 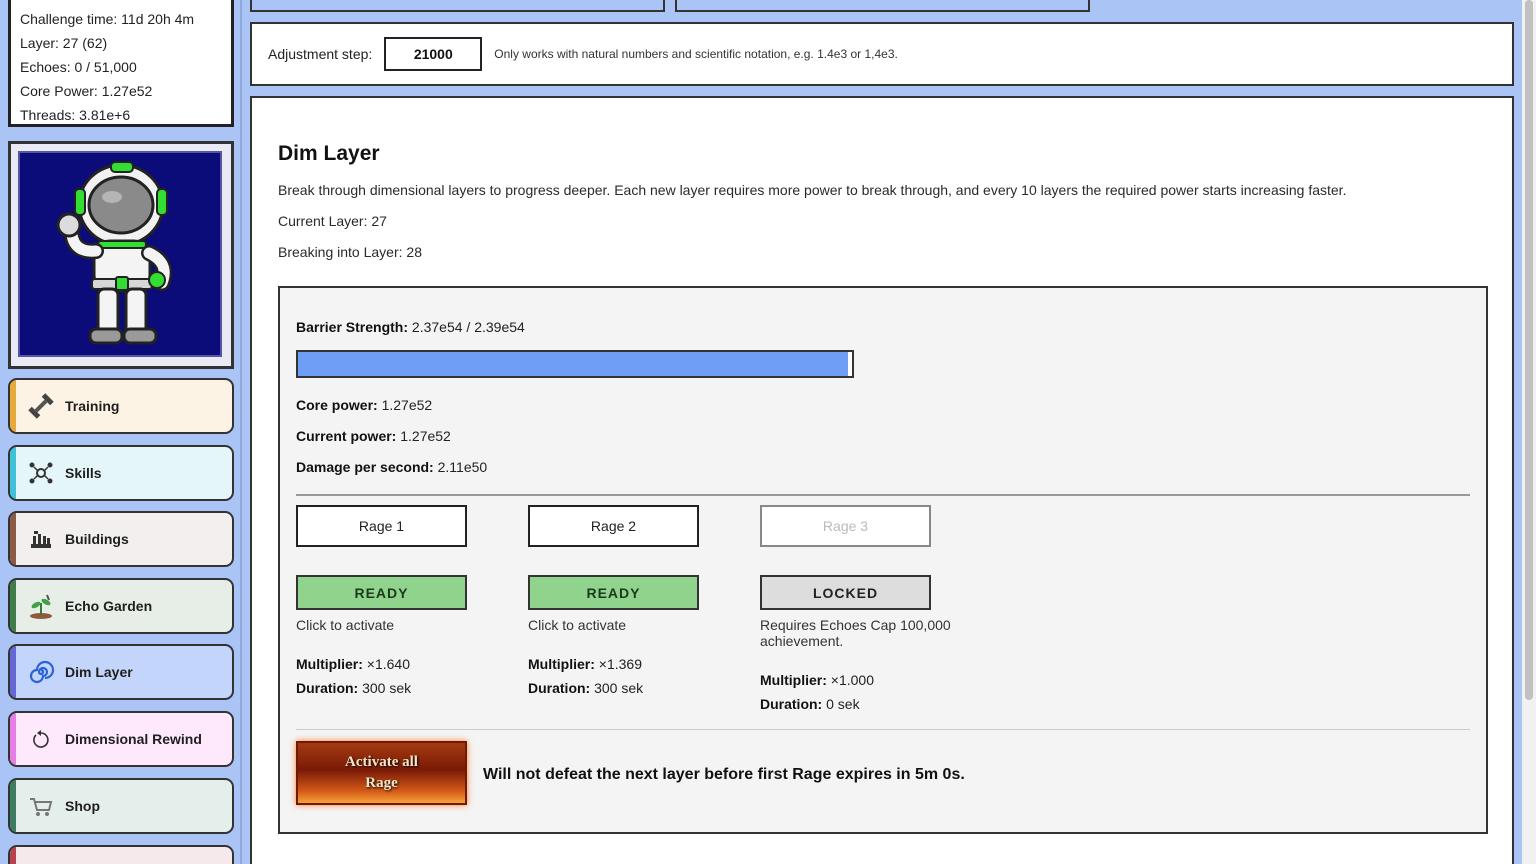 What do you see at coordinates (41, 739) in the screenshot?
I see `rewind-icon` at bounding box center [41, 739].